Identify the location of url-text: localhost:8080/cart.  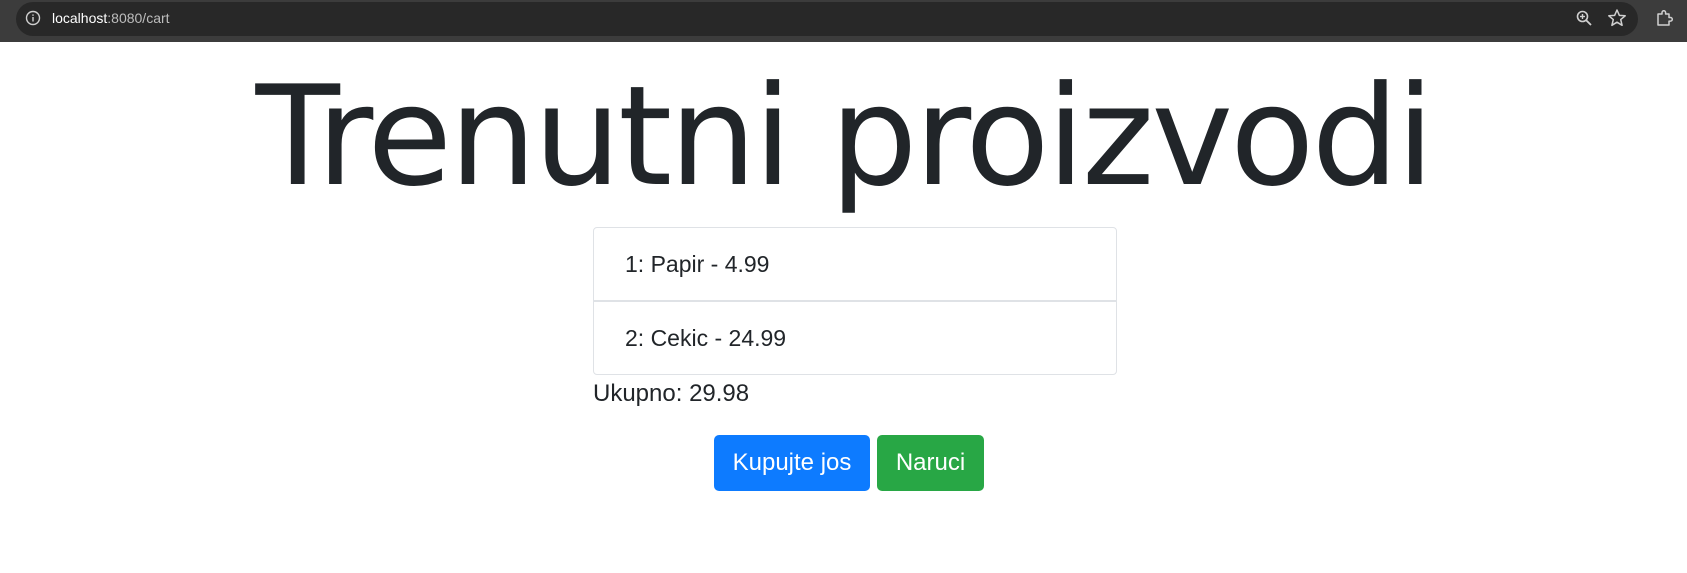
(111, 18).